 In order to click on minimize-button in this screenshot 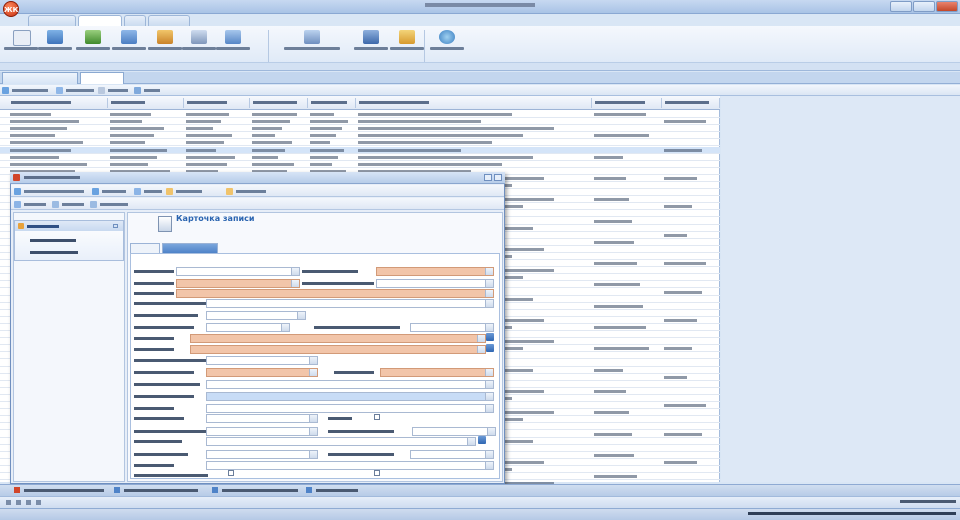, I will do `click(901, 6)`.